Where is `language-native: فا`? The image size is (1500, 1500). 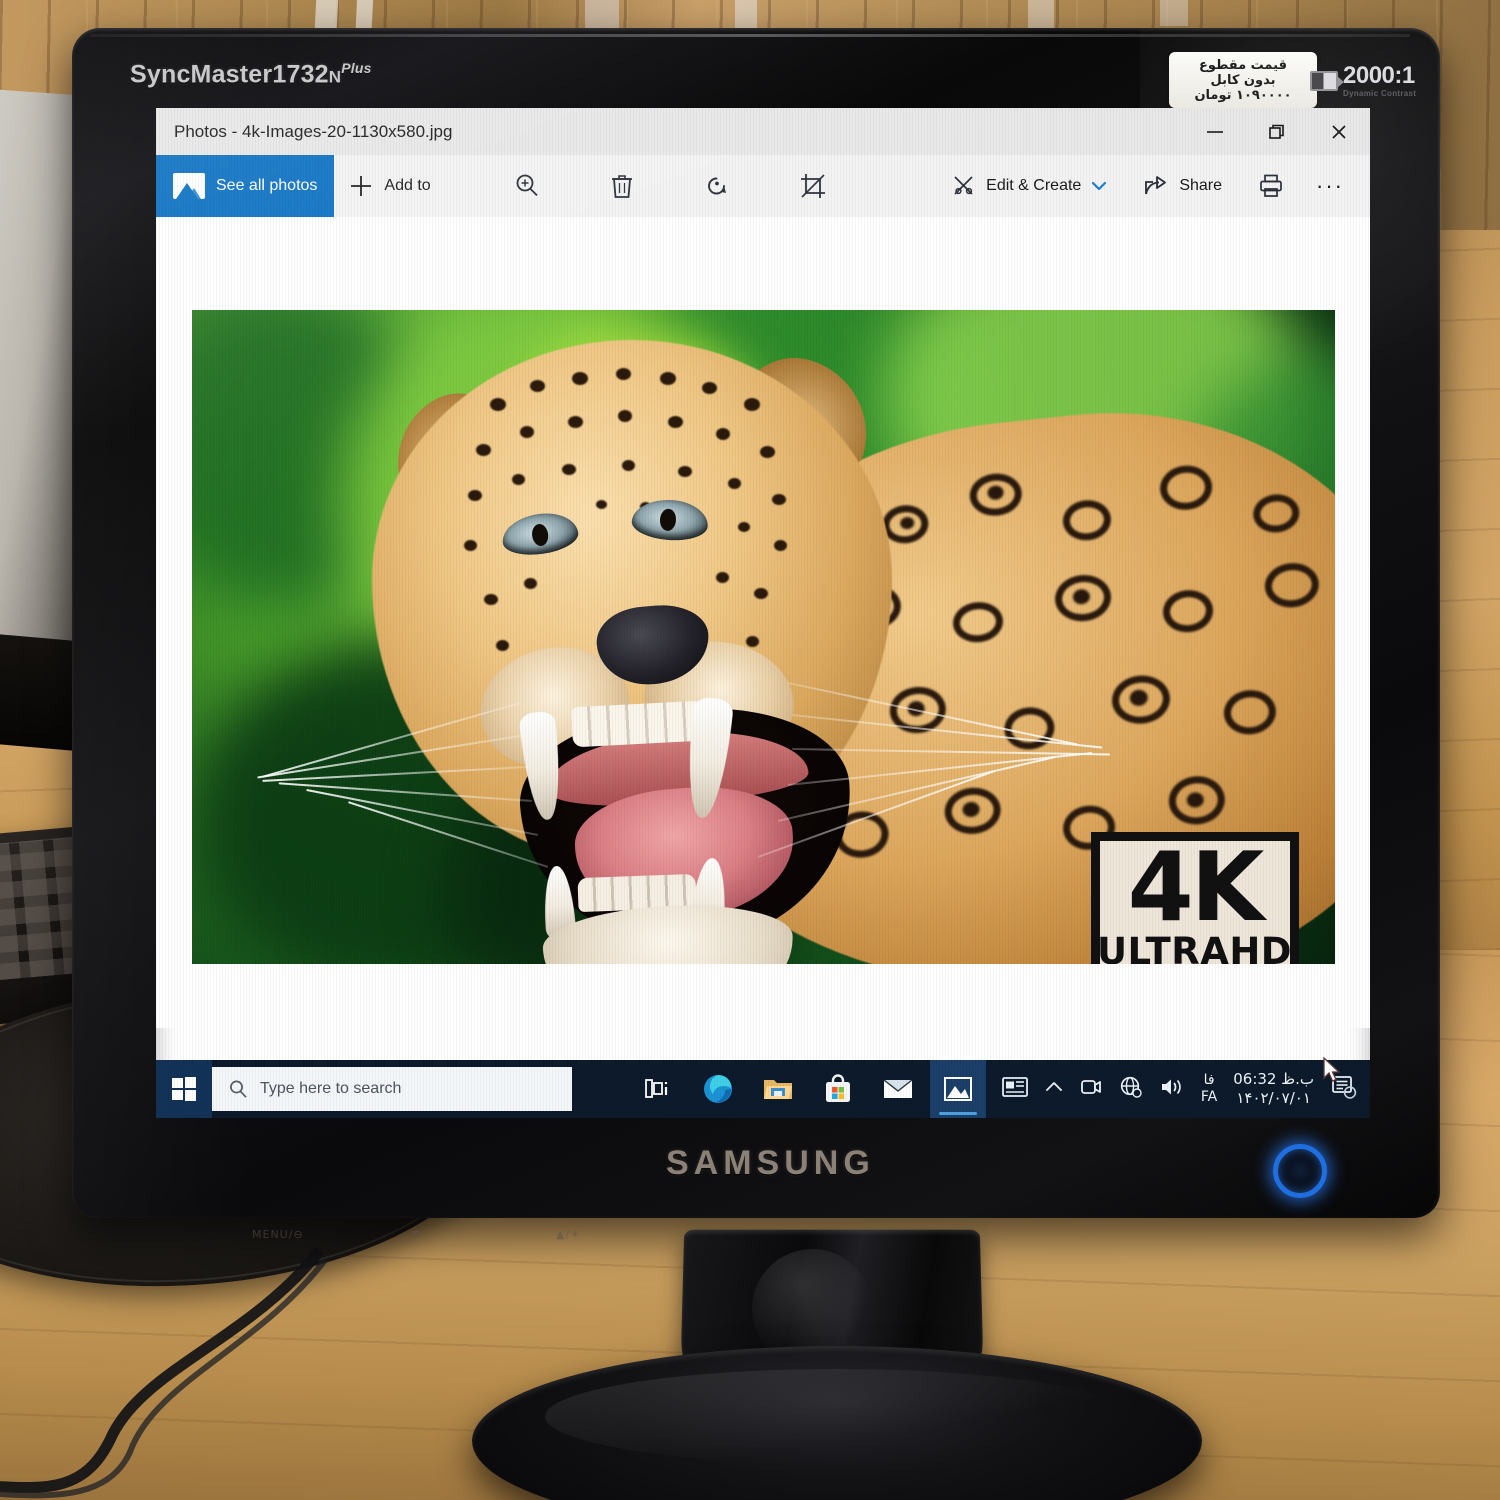 language-native: فا is located at coordinates (1209, 1080).